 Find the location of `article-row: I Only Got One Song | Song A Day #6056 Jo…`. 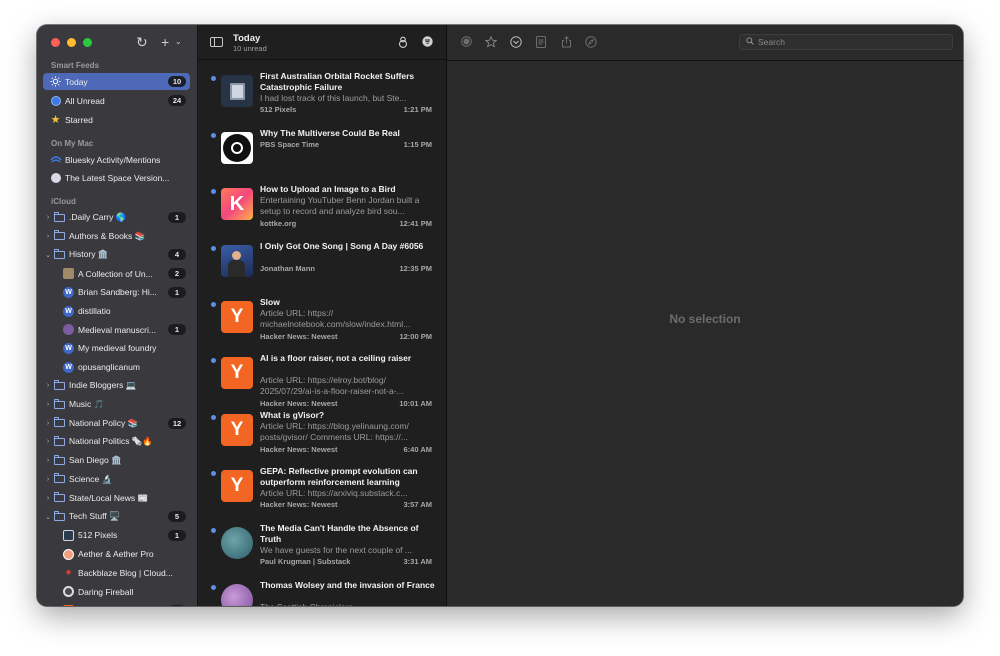

article-row: I Only Got One Song | Song A Day #6056 Jo… is located at coordinates (322, 269).